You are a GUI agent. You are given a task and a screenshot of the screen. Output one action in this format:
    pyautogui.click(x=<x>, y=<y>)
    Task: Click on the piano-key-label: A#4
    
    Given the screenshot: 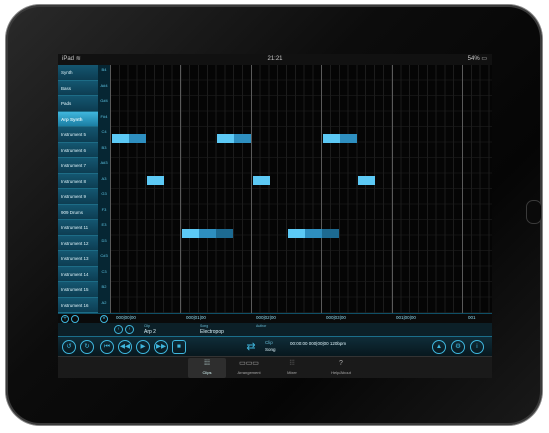 What is the action you would take?
    pyautogui.click(x=104, y=85)
    